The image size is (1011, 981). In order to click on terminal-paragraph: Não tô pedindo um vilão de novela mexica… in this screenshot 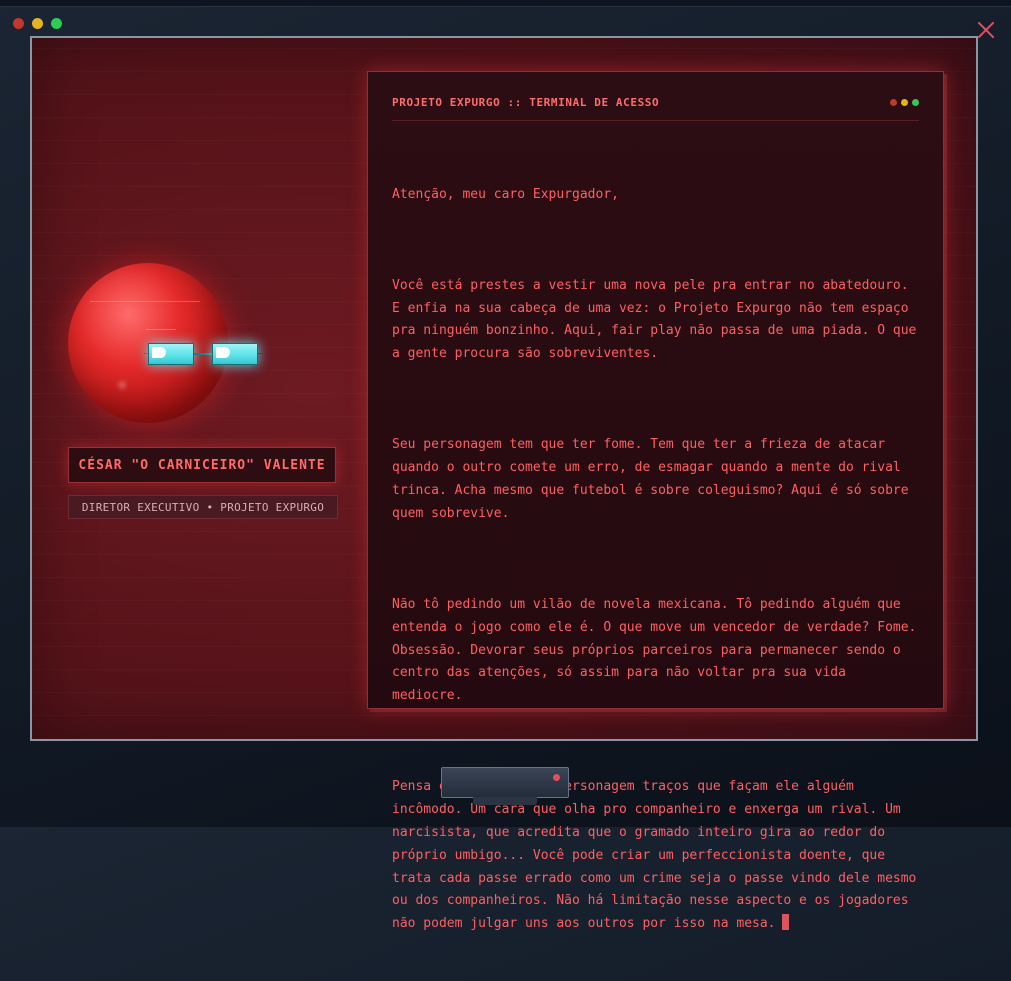, I will do `click(658, 650)`.